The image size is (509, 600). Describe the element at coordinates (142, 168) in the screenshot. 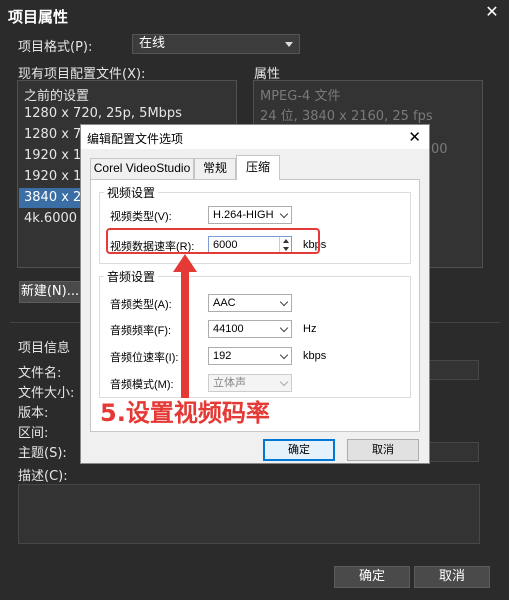

I see `tab-corel-videostudio: Corel VideoStudio` at that location.